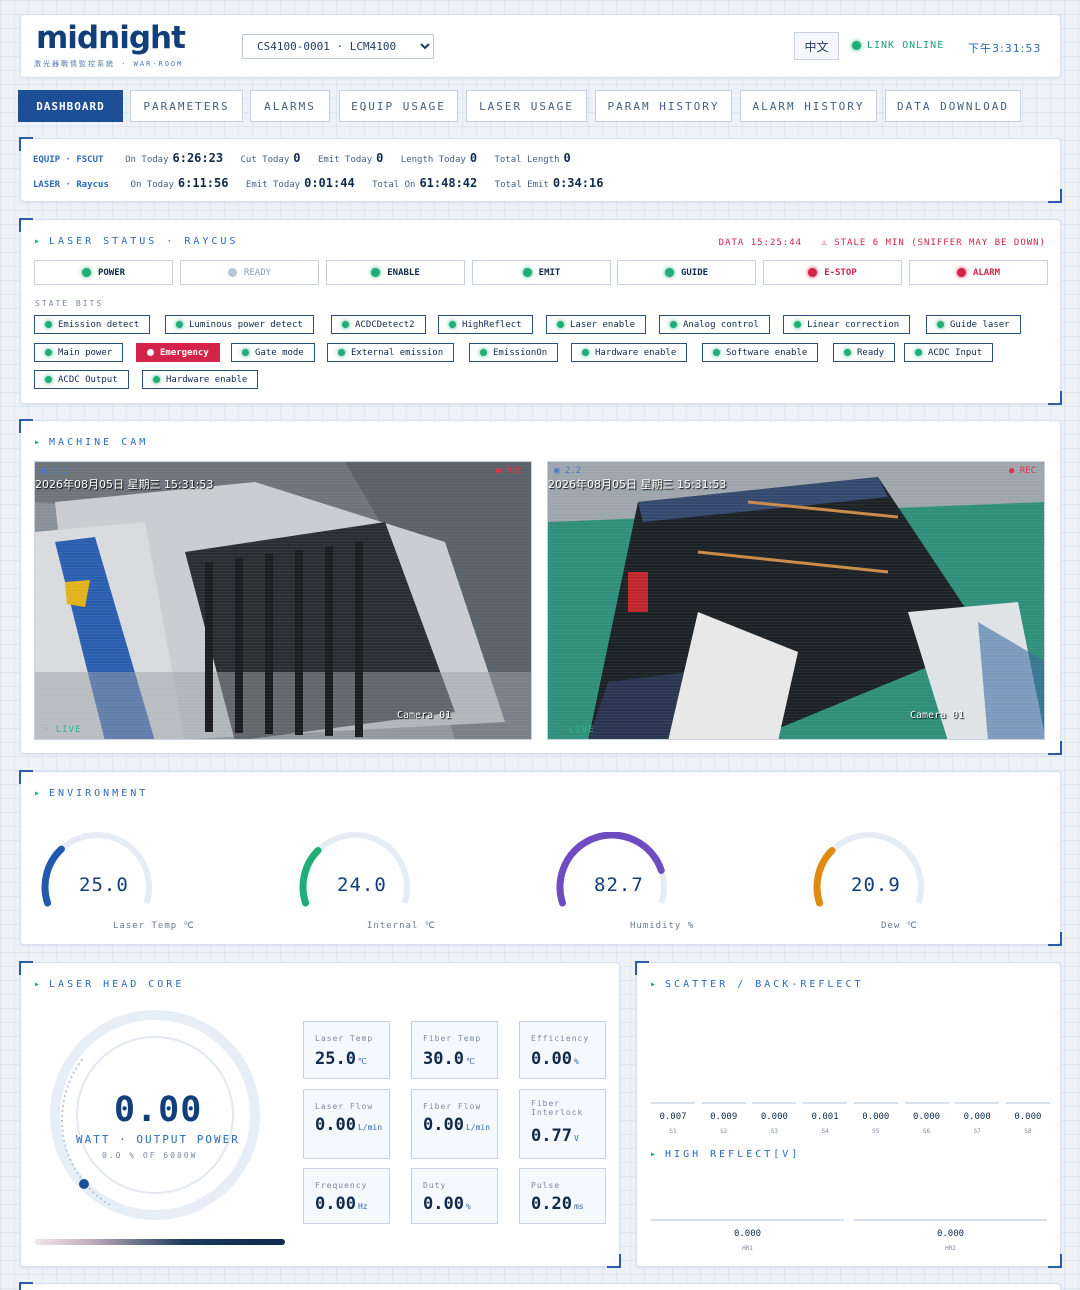 The height and width of the screenshot is (1290, 1080). I want to click on state-bit-label: HighReflect, so click(492, 324).